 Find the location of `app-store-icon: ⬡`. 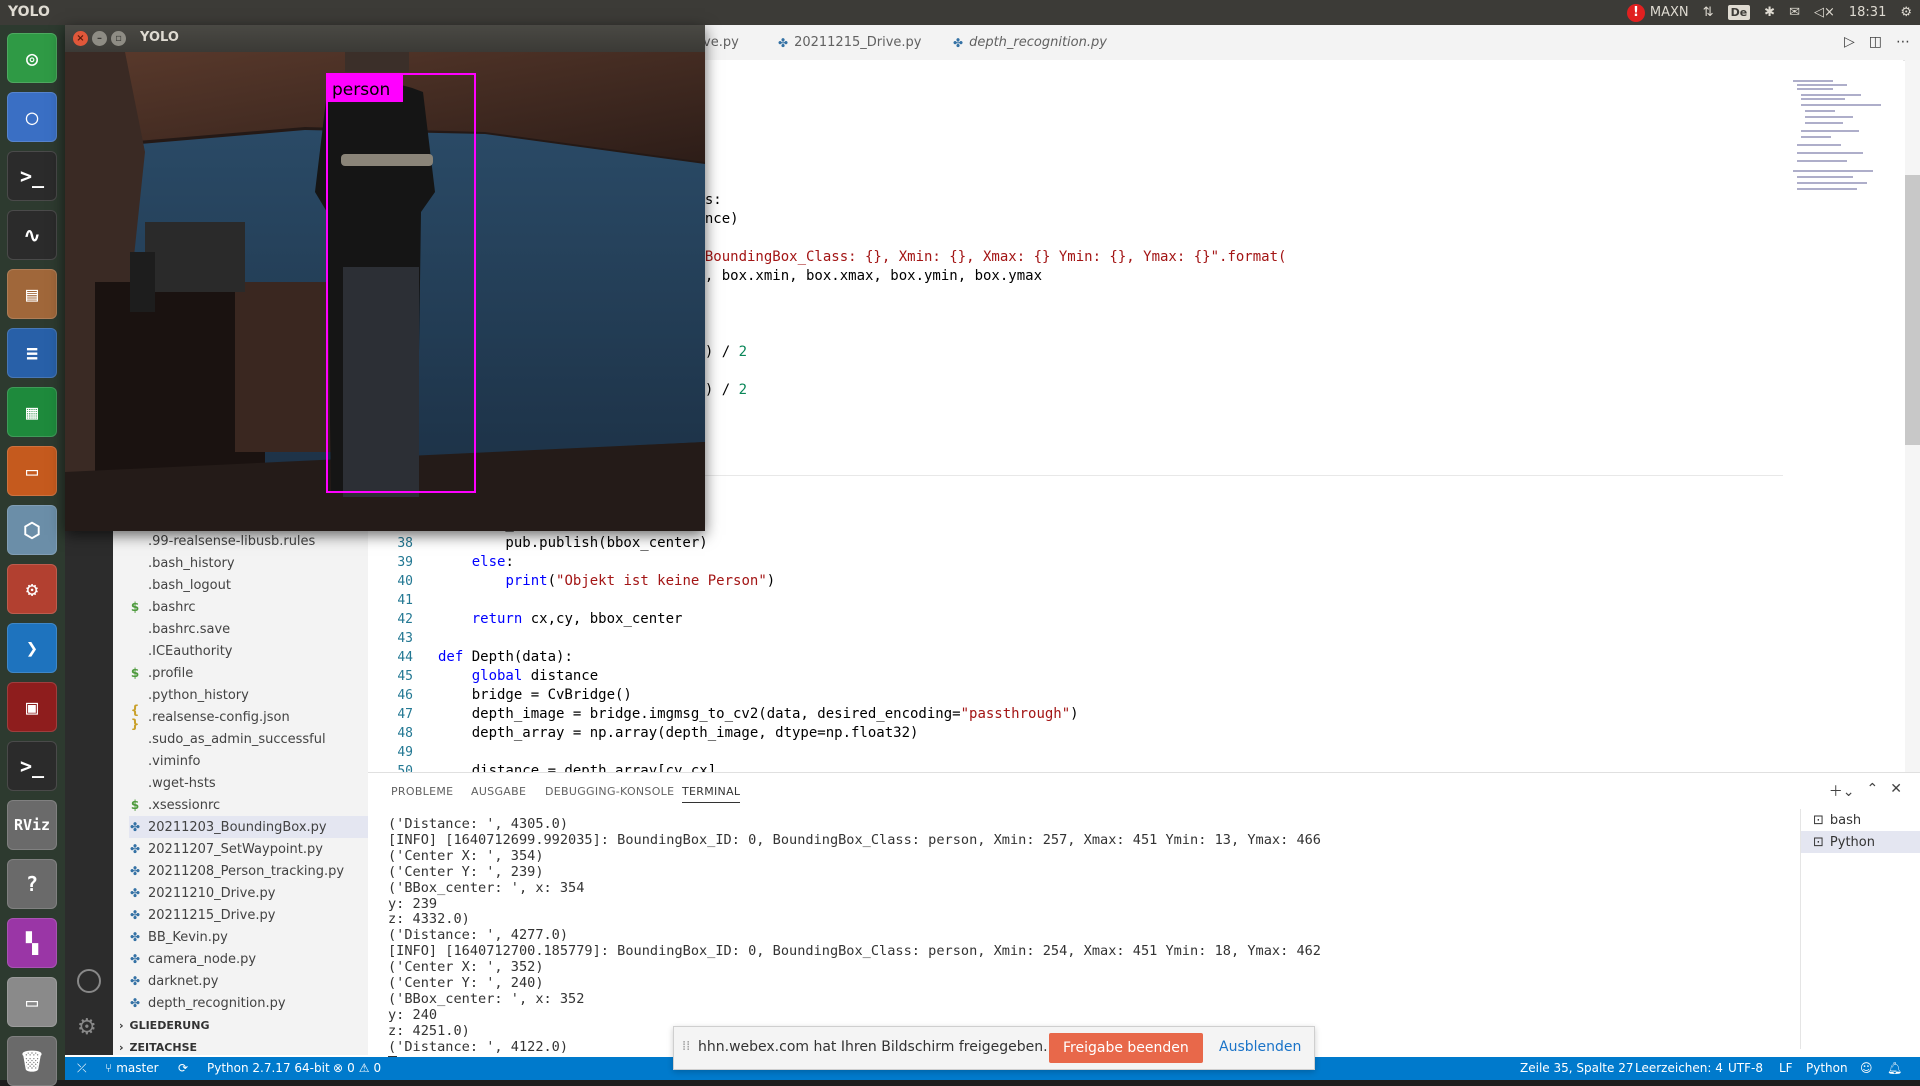

app-store-icon: ⬡ is located at coordinates (32, 530).